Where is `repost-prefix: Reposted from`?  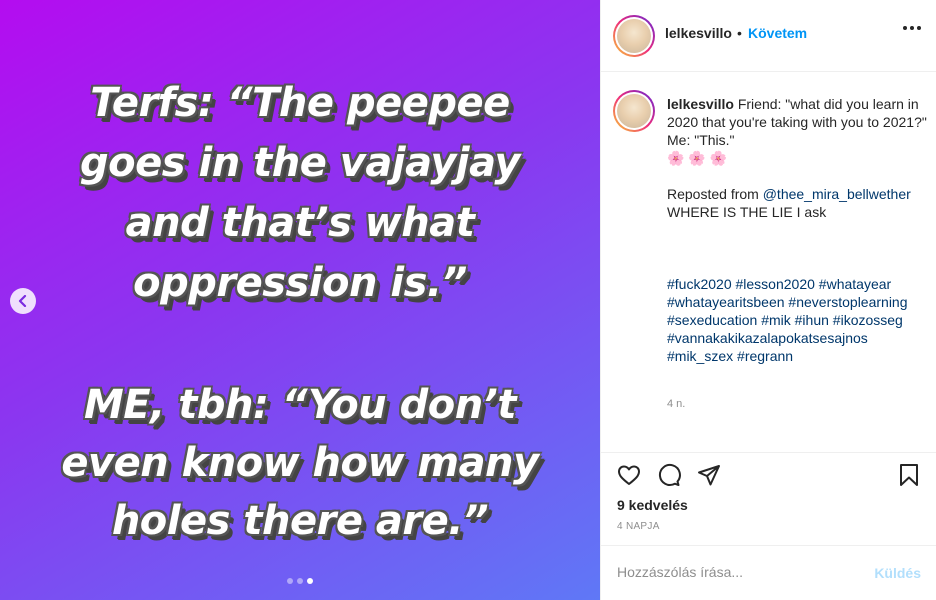
repost-prefix: Reposted from is located at coordinates (715, 194).